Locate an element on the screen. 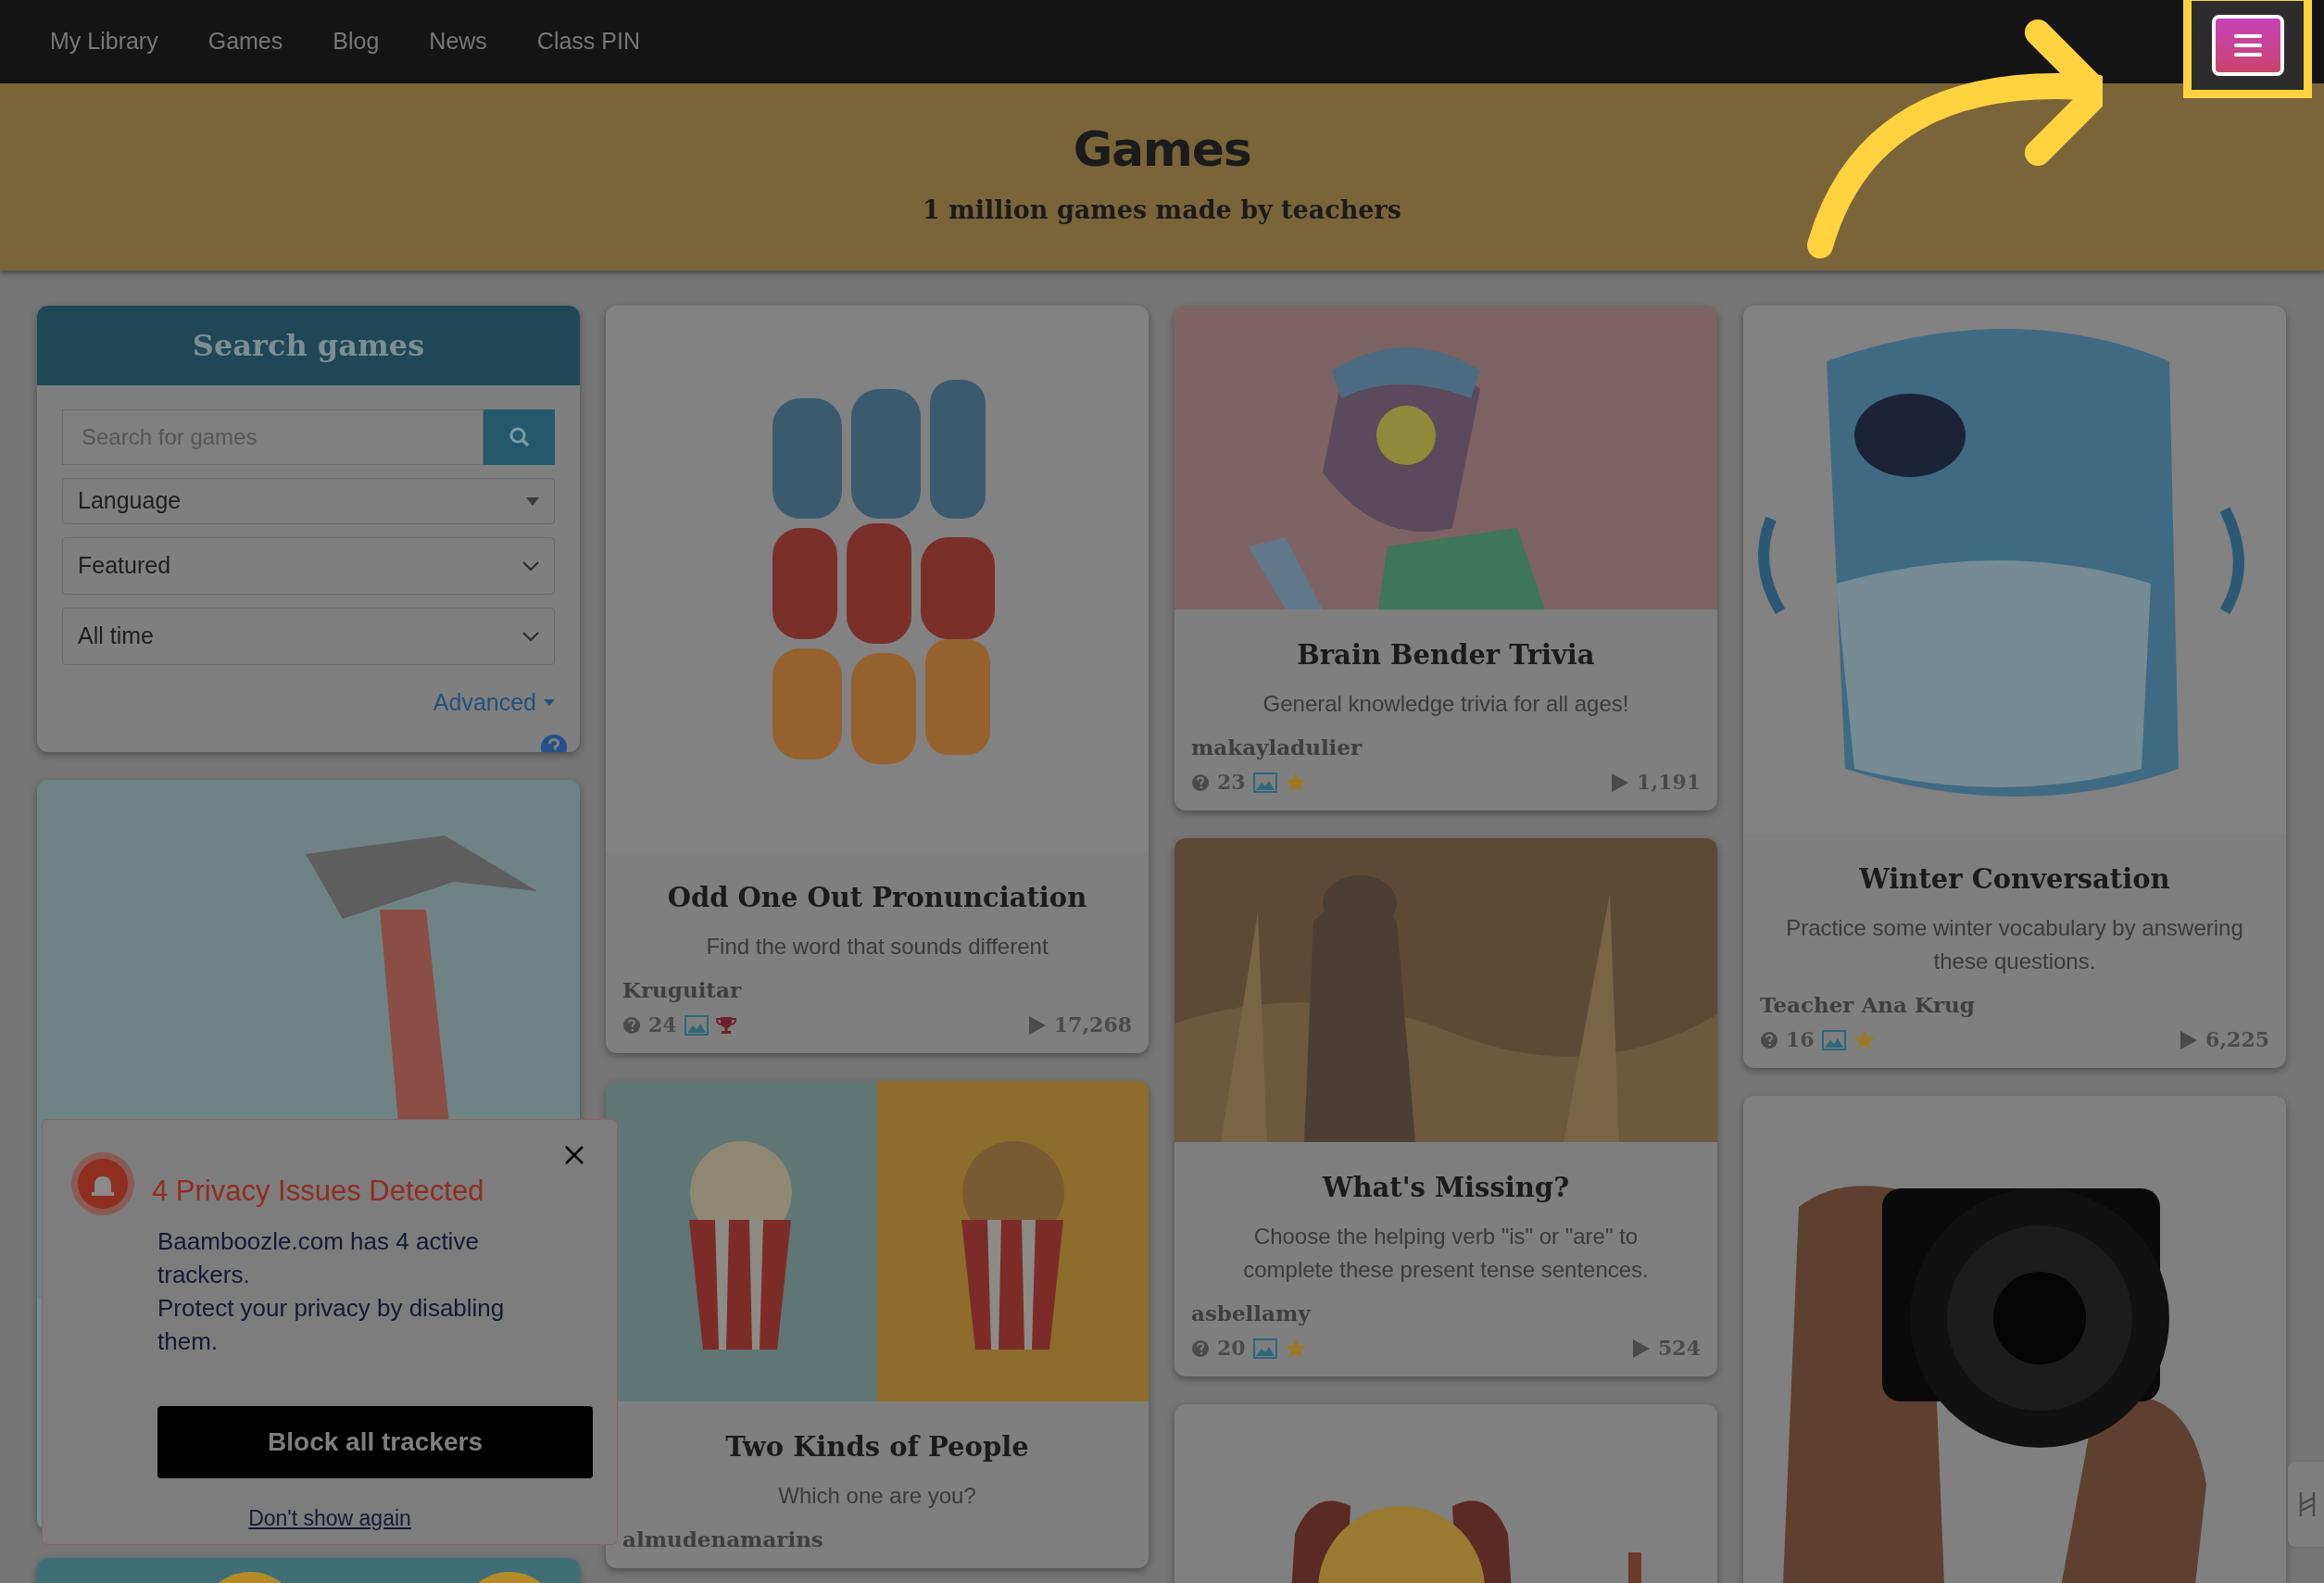  nav-link: Blog is located at coordinates (356, 42).